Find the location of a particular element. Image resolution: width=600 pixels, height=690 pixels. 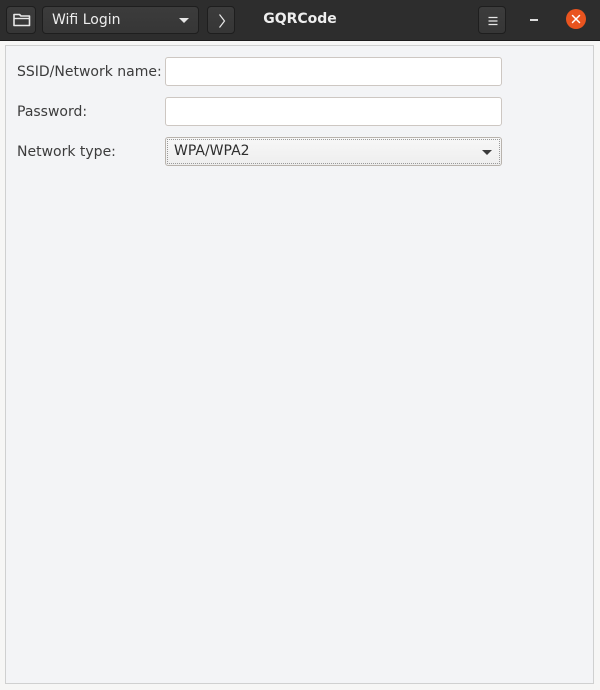

ssid-input is located at coordinates (333, 71).